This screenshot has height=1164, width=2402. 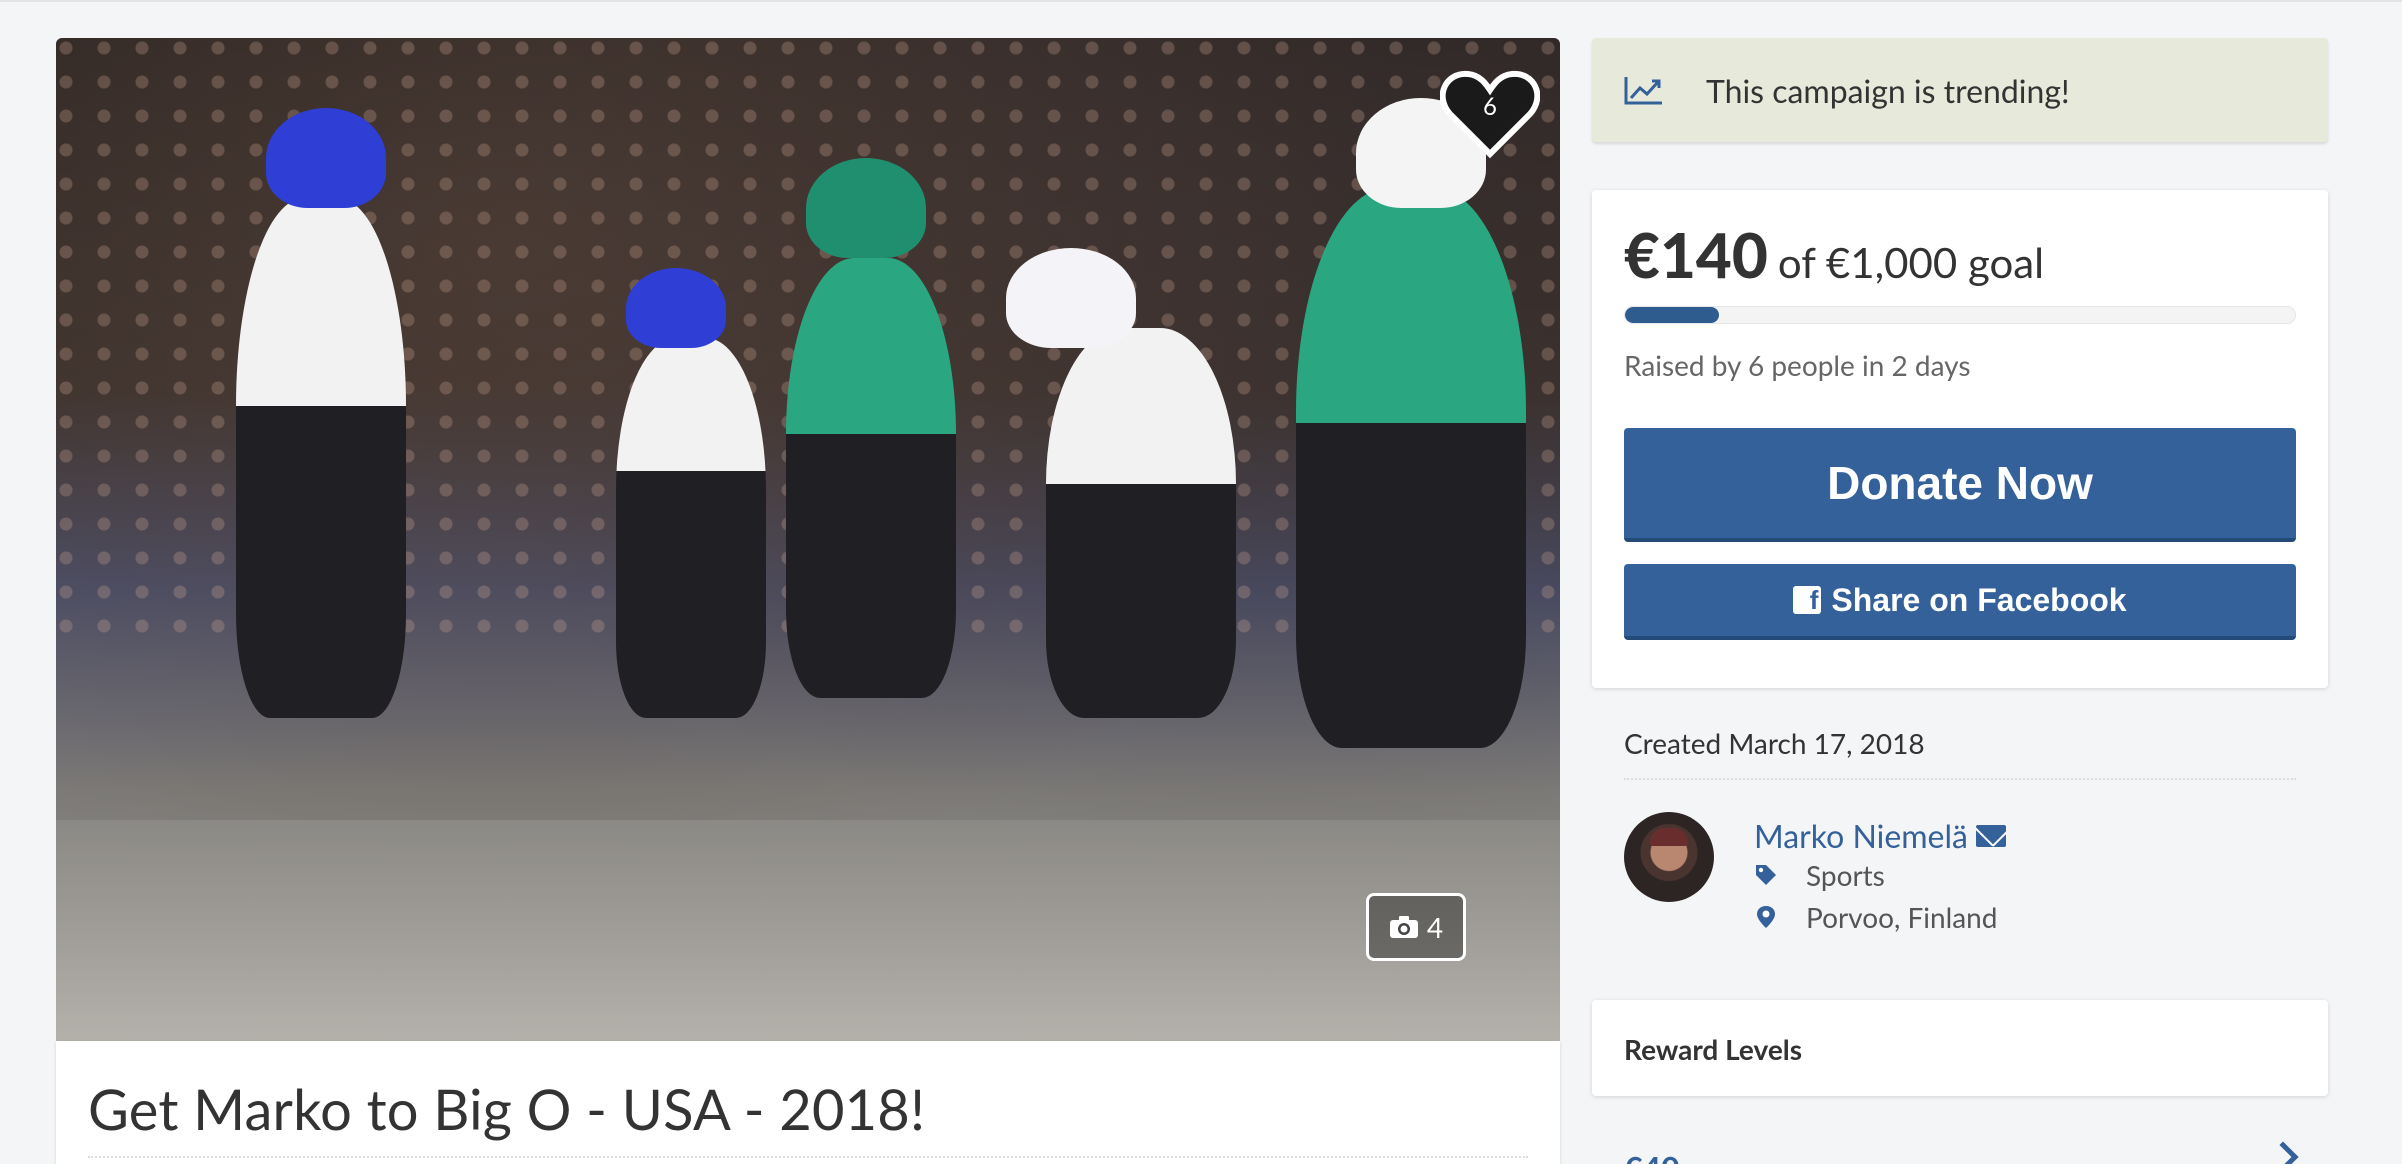 I want to click on photo-gallery-button: 4, so click(x=1416, y=927).